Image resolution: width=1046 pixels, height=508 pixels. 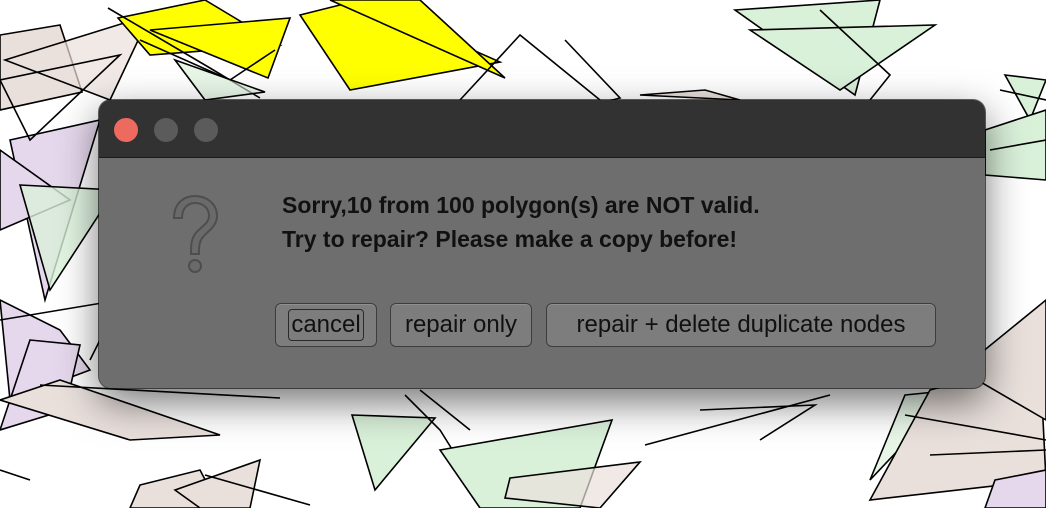 What do you see at coordinates (126, 130) in the screenshot?
I see `close-window-button` at bounding box center [126, 130].